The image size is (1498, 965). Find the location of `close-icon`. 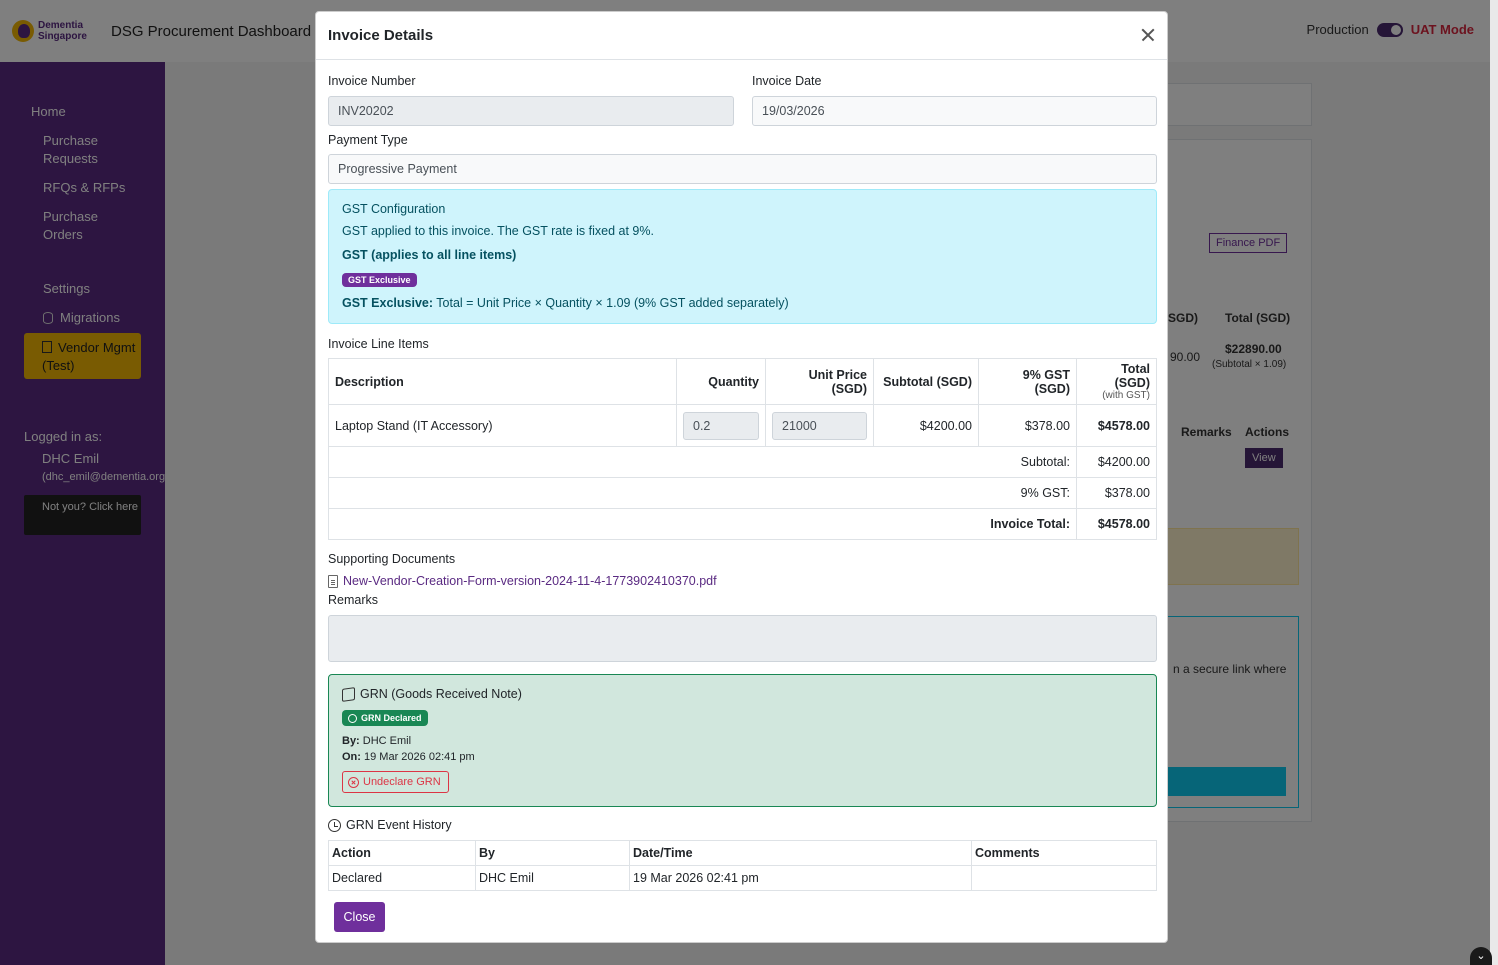

close-icon is located at coordinates (1148, 35).